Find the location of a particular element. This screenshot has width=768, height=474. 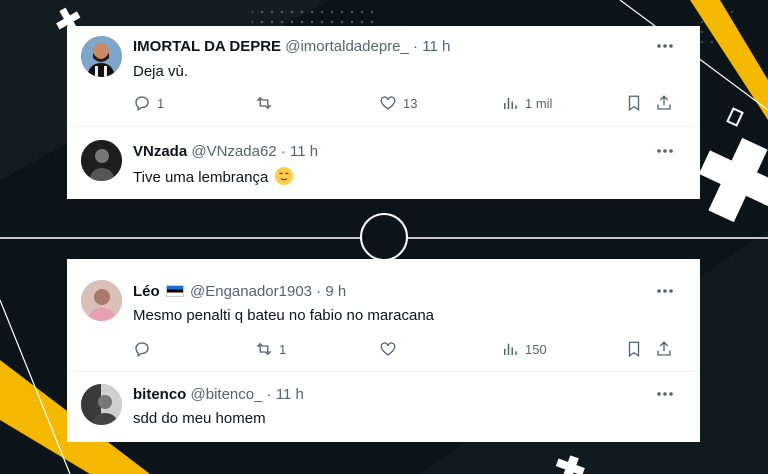

estonia-flag-icon is located at coordinates (174, 291).